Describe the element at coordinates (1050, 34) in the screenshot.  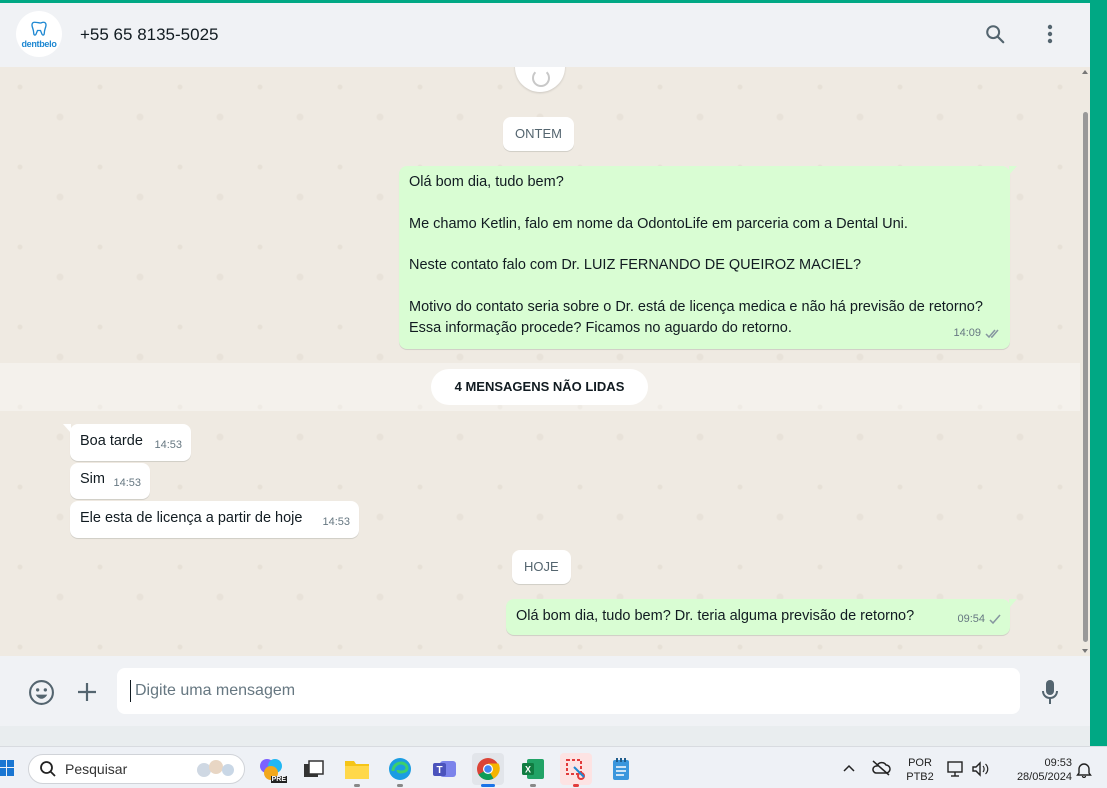
I see `kebab-menu-icon` at that location.